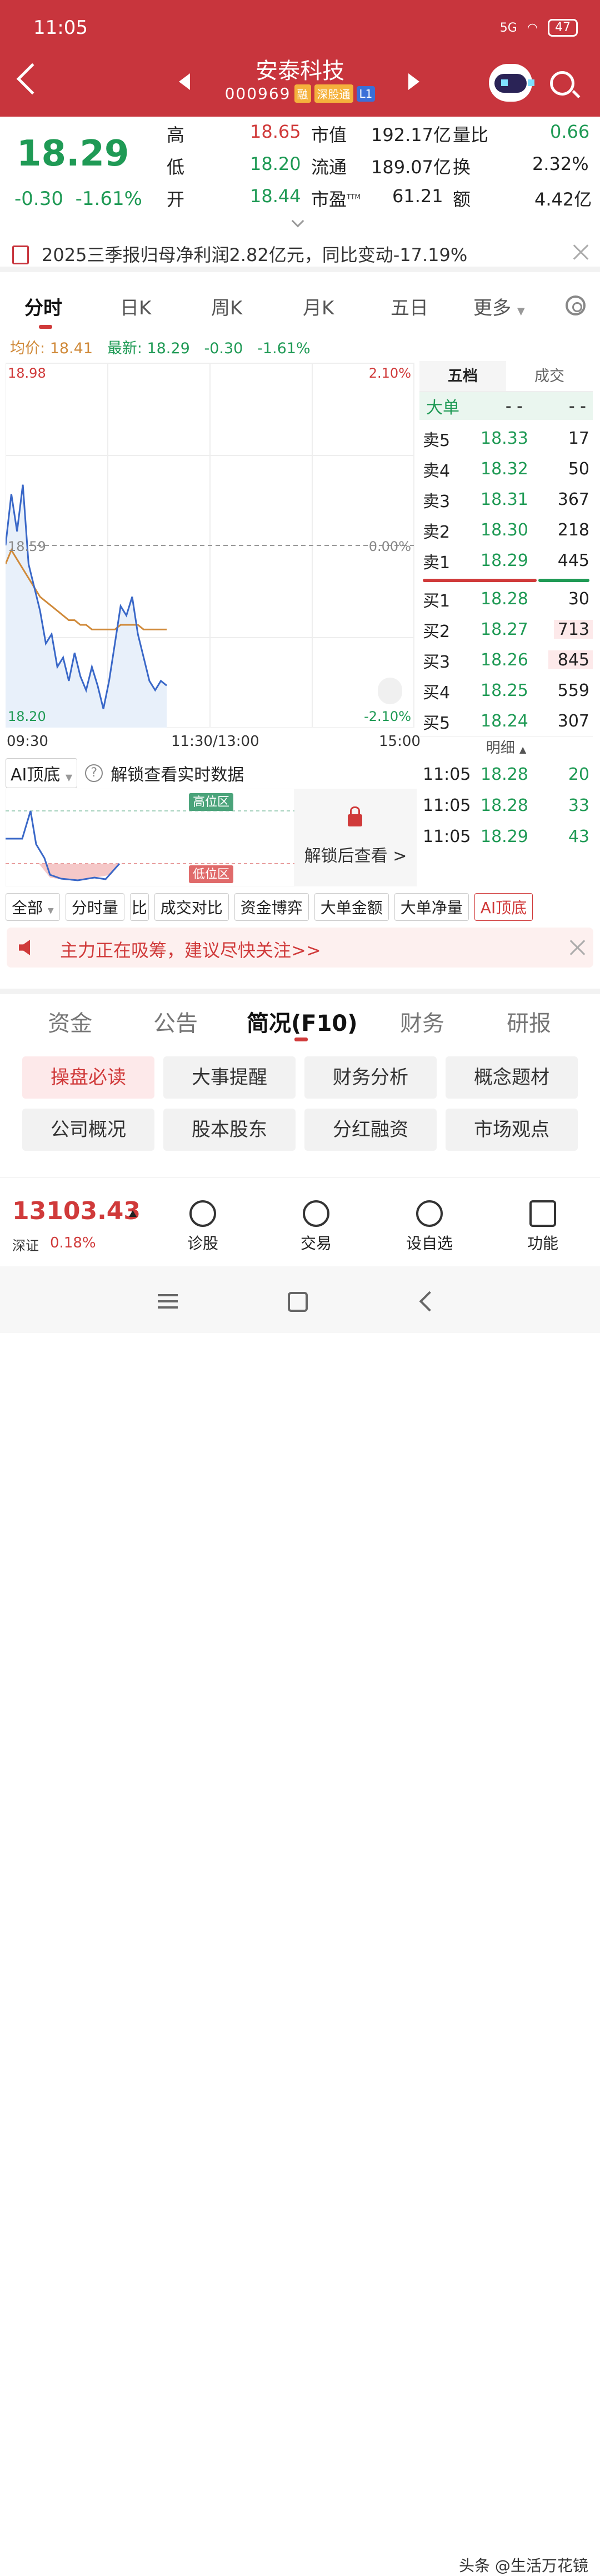 Image resolution: width=600 pixels, height=2576 pixels. I want to click on chip-all: 全部 ▼, so click(33, 907).